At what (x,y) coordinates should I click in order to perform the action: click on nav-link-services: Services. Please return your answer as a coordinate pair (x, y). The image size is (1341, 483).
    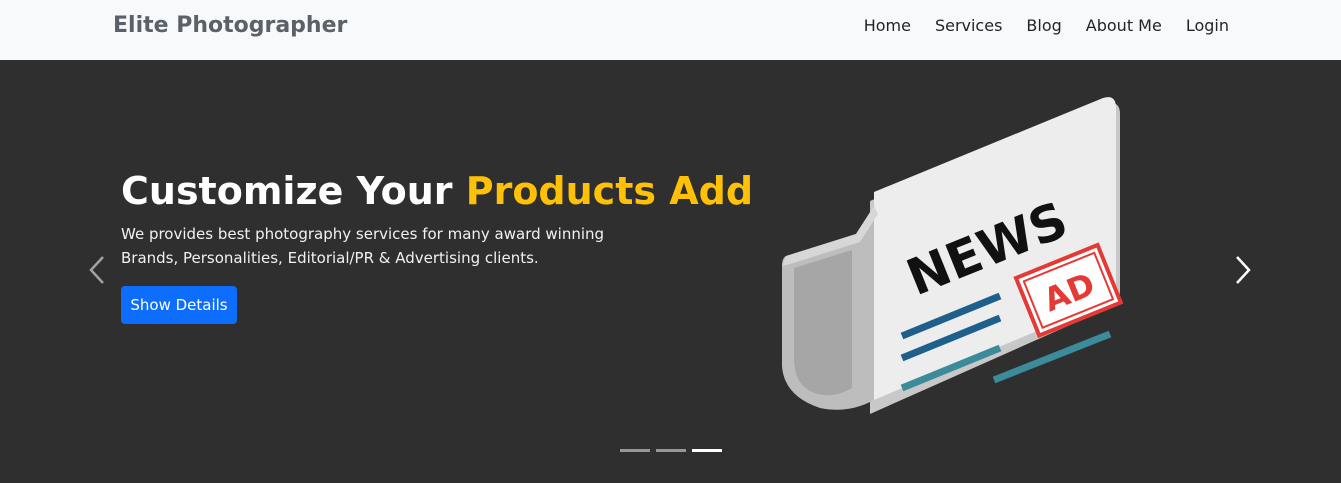
    Looking at the image, I should click on (968, 25).